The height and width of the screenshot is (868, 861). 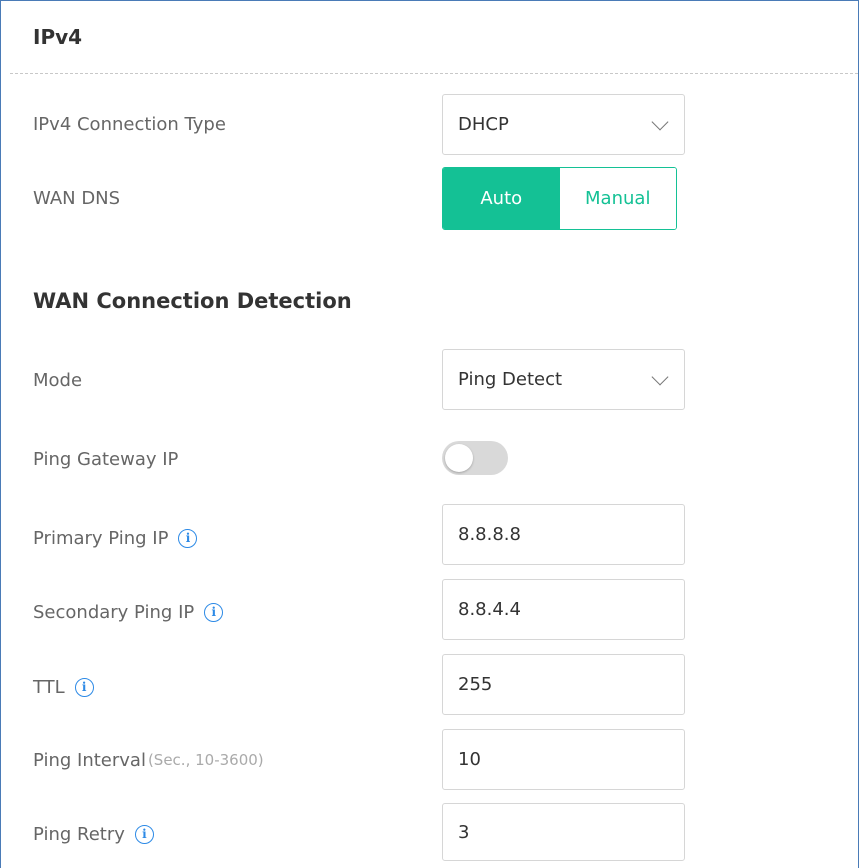 What do you see at coordinates (558, 609) in the screenshot?
I see `secondary-ping-ip-input` at bounding box center [558, 609].